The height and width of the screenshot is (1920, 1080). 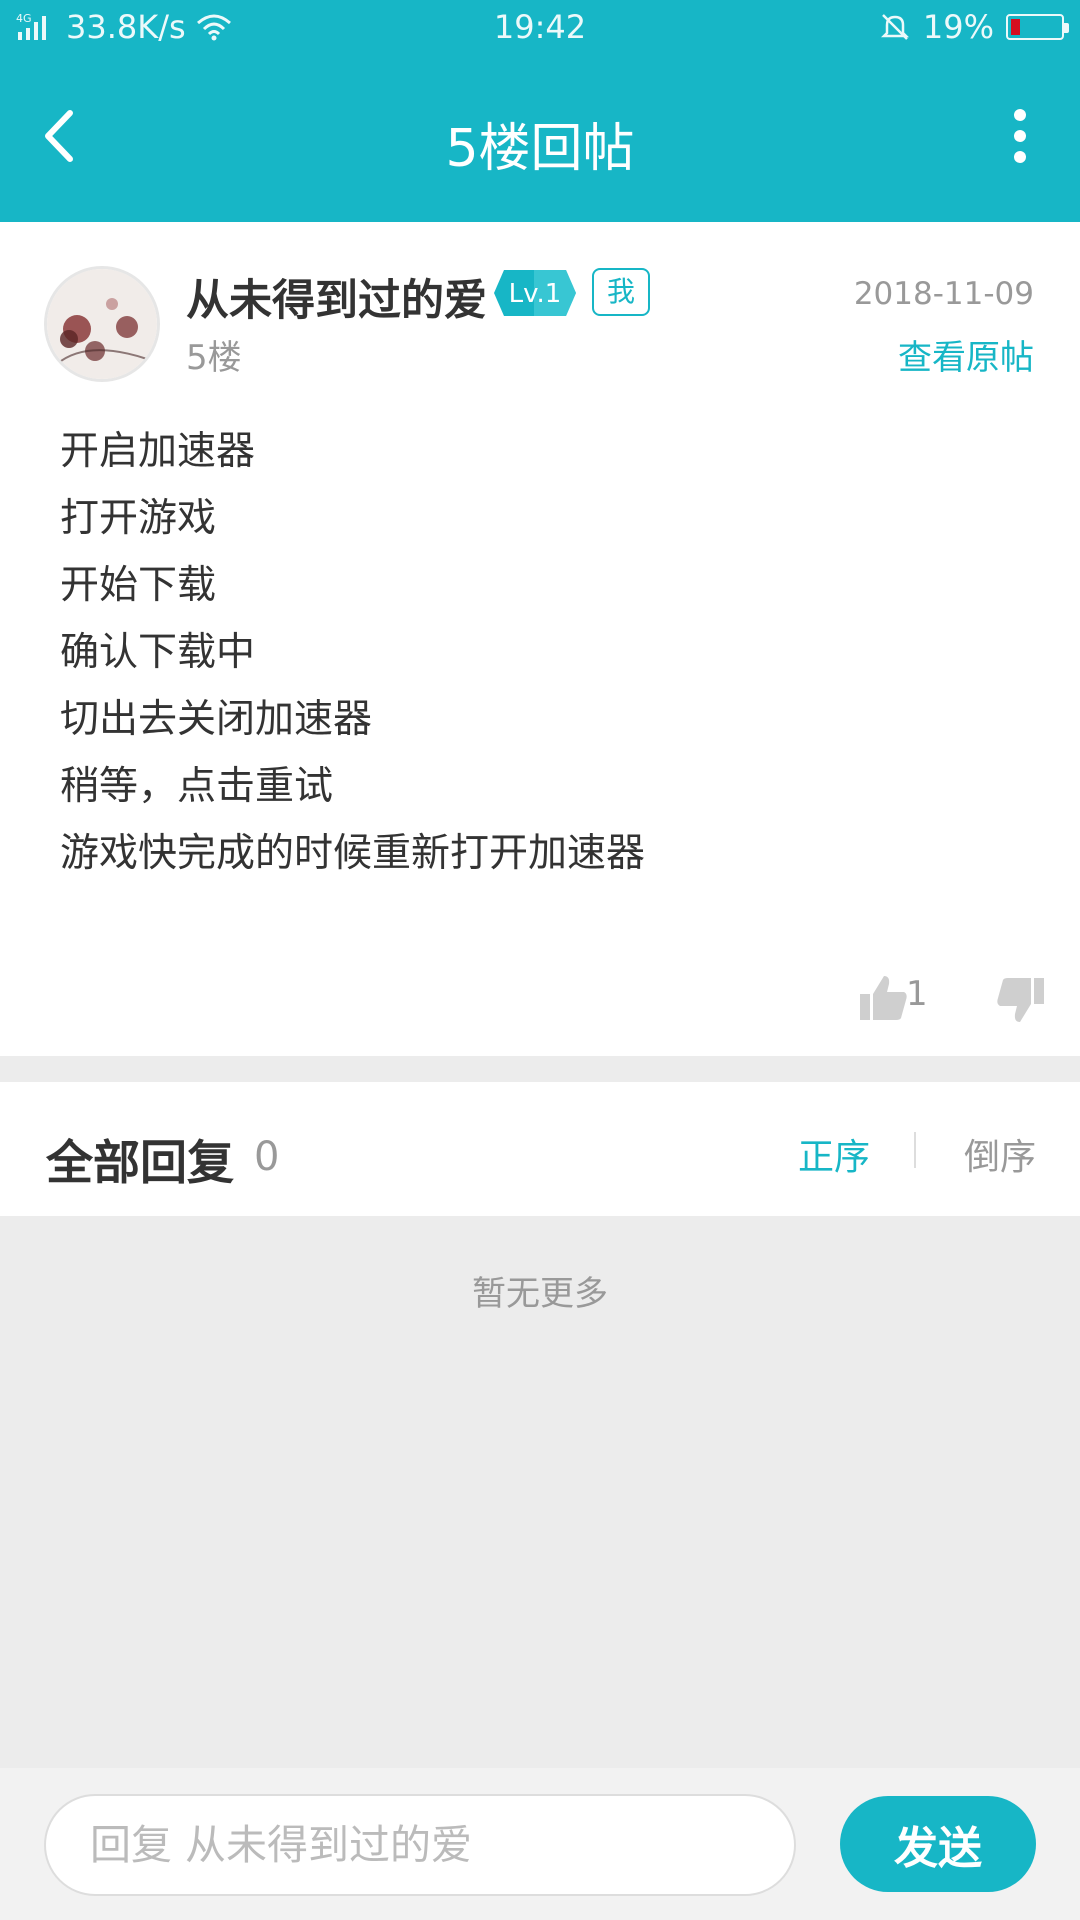 What do you see at coordinates (540, 149) in the screenshot?
I see `page-title: 5楼回帖` at bounding box center [540, 149].